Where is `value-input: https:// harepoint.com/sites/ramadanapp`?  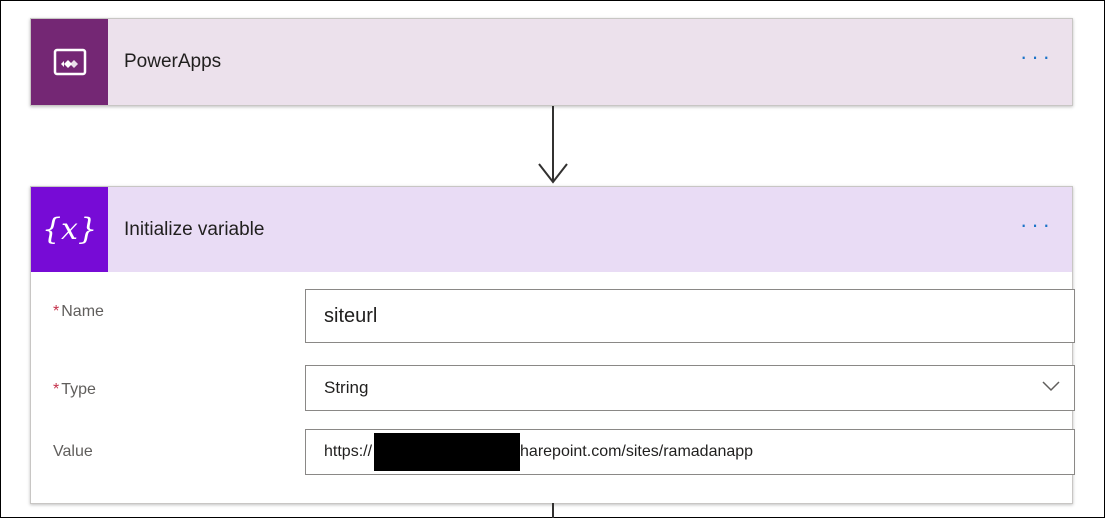 value-input: https:// harepoint.com/sites/ramadanapp is located at coordinates (690, 452).